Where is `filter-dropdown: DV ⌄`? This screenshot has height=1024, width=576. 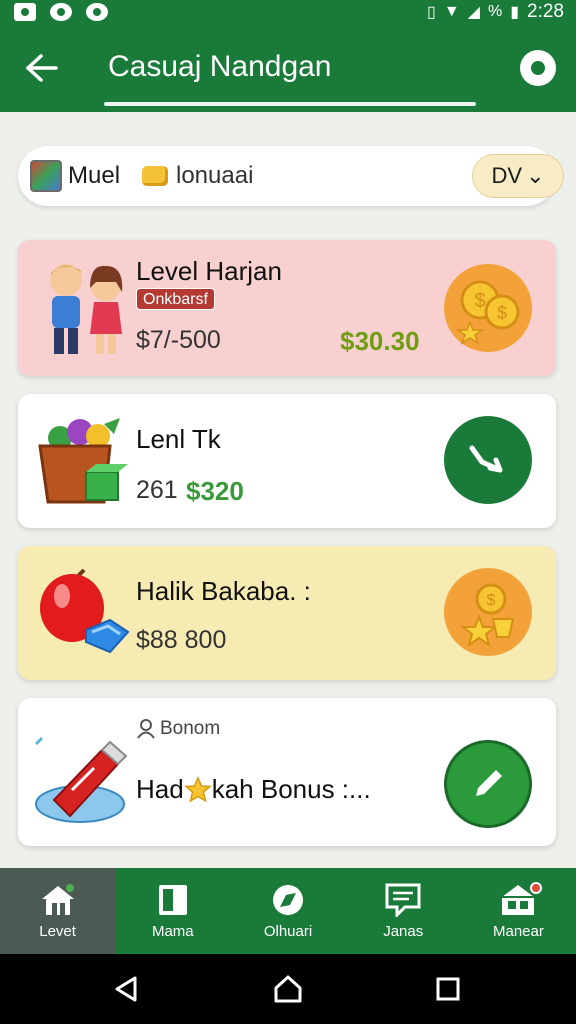
filter-dropdown: DV ⌄ is located at coordinates (518, 176).